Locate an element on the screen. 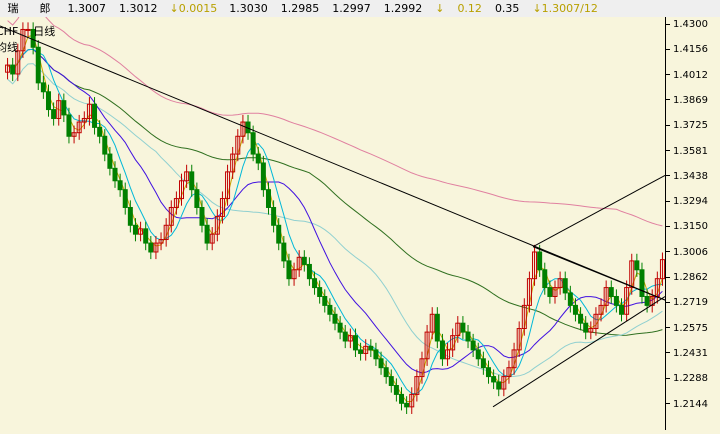  price-tick: 1.3581 is located at coordinates (693, 151).